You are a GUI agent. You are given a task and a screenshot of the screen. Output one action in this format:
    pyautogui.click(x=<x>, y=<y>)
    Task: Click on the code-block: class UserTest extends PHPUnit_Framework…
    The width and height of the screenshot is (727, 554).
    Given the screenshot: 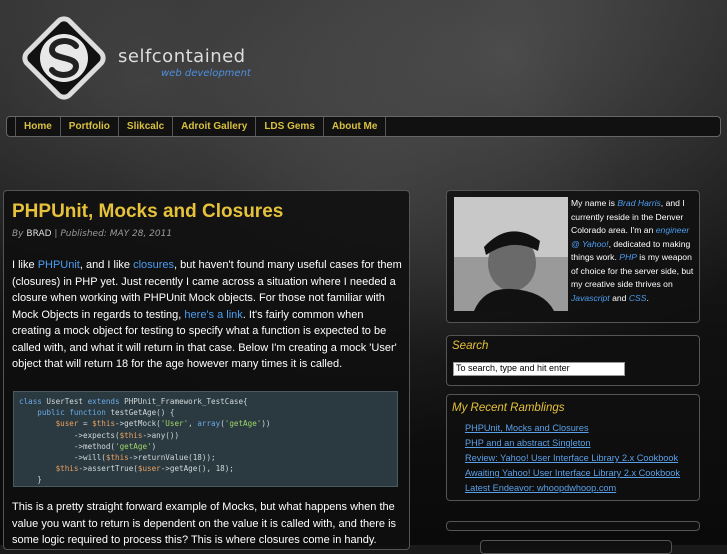 What is the action you would take?
    pyautogui.click(x=205, y=439)
    